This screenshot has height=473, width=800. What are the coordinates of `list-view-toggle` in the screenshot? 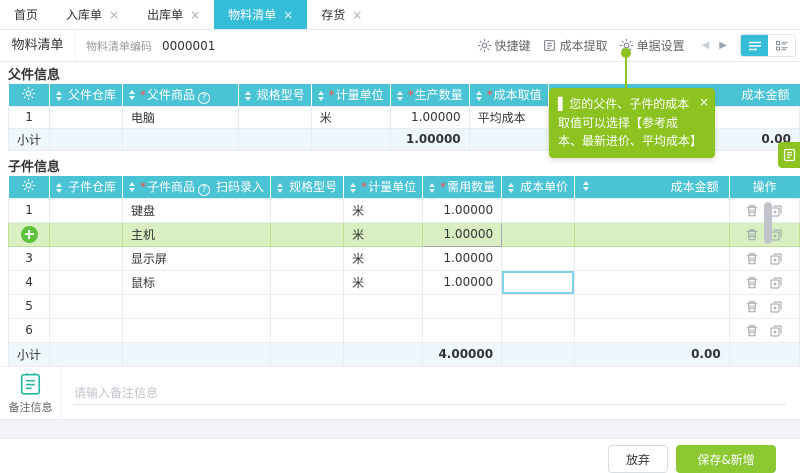 It's located at (754, 45).